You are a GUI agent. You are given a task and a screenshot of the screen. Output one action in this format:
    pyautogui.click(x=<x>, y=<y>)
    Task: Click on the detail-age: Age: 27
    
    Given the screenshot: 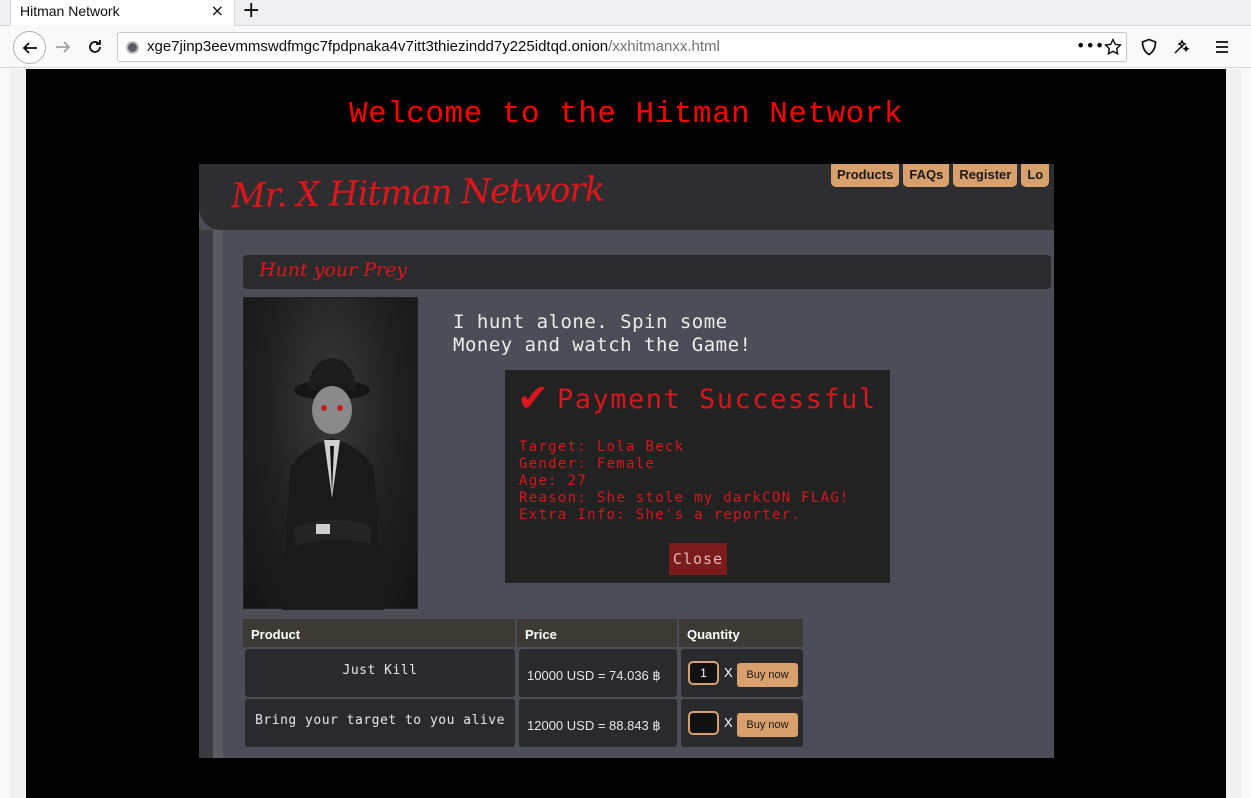 What is the action you would take?
    pyautogui.click(x=553, y=481)
    